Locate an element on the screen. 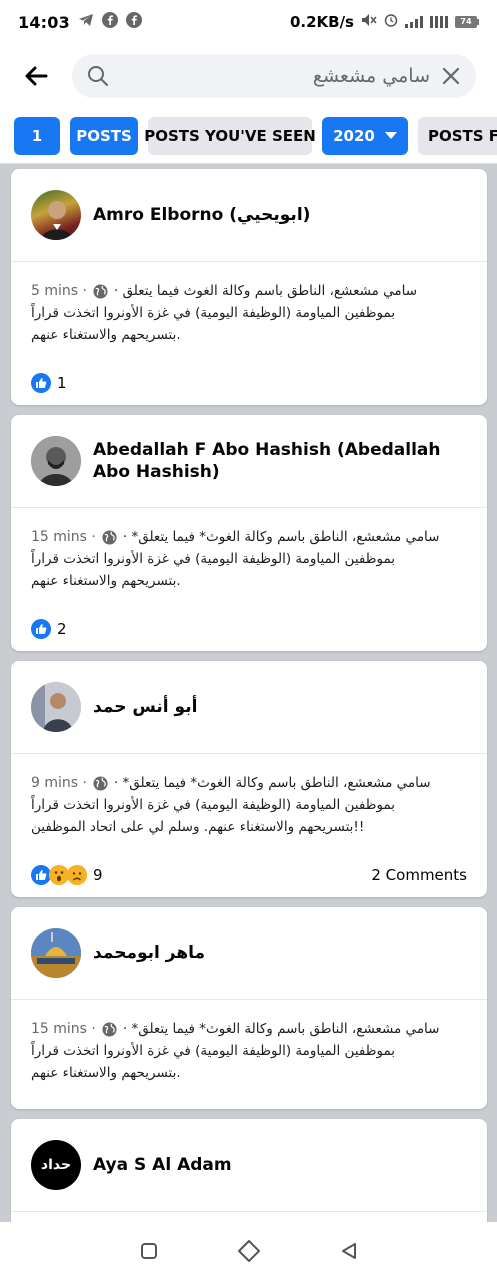  comments-link: 2 Comments is located at coordinates (419, 875).